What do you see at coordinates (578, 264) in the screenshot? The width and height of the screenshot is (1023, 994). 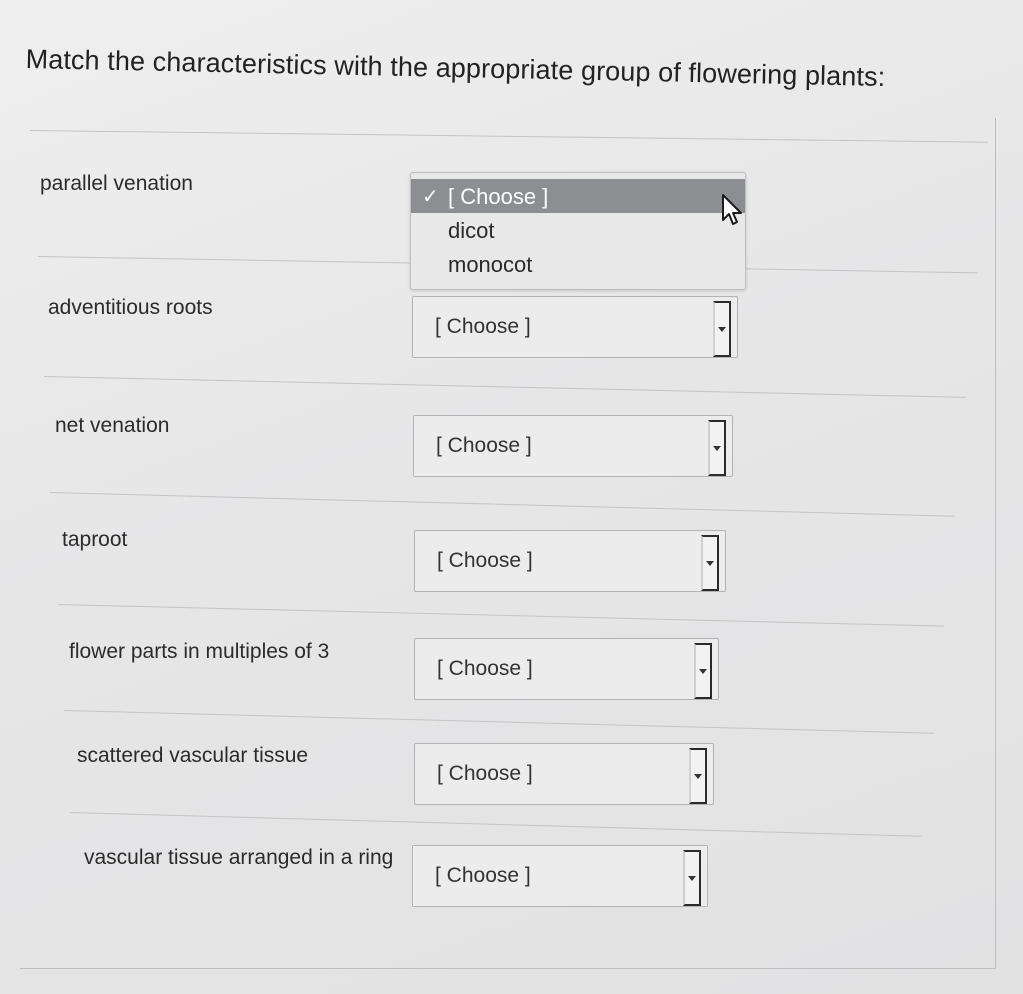 I see `dropdown-option-monocot: monocot` at bounding box center [578, 264].